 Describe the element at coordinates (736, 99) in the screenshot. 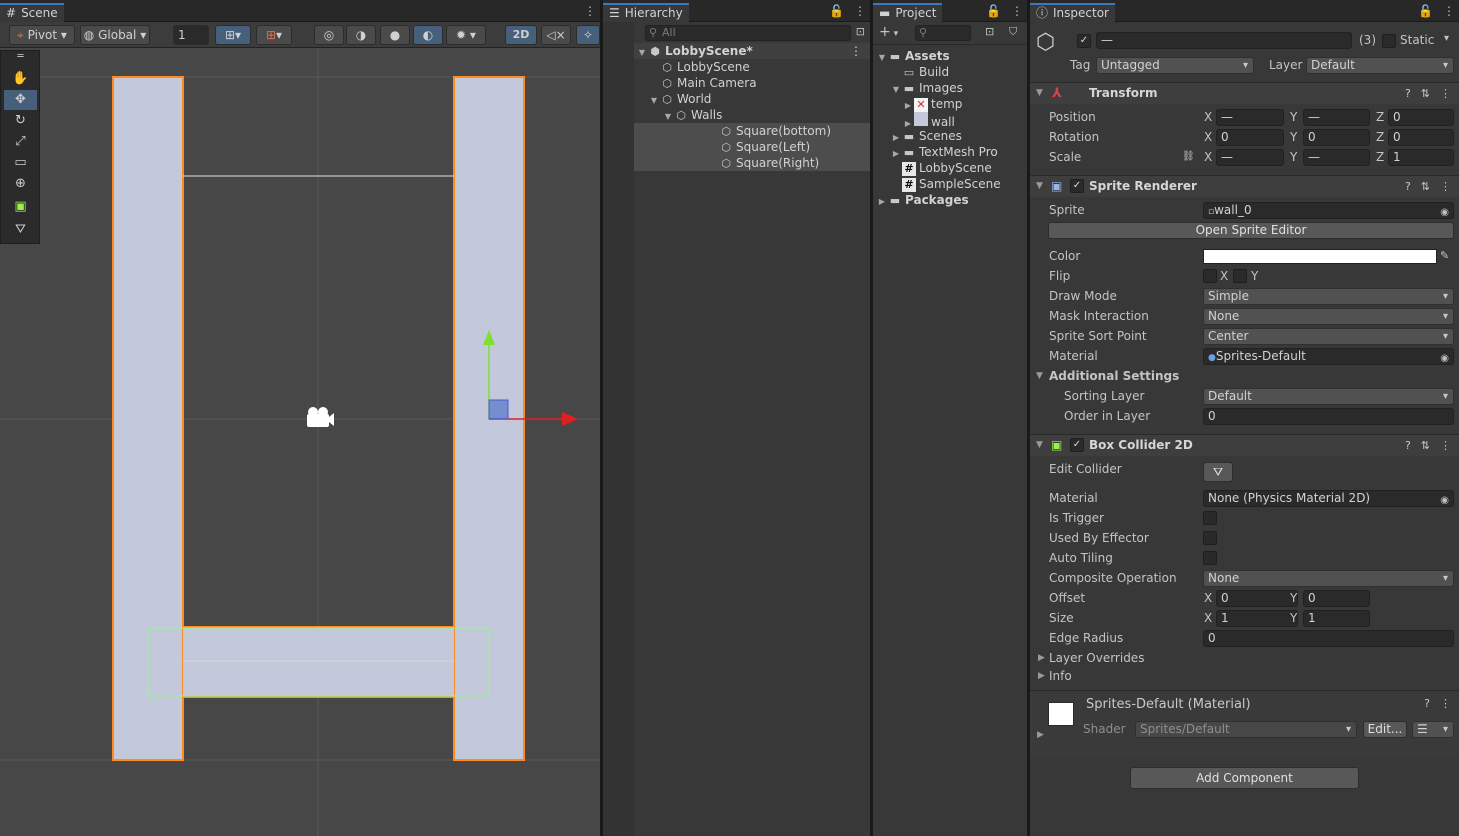

I see `tree-item-world: ▼ ⬡ World` at that location.